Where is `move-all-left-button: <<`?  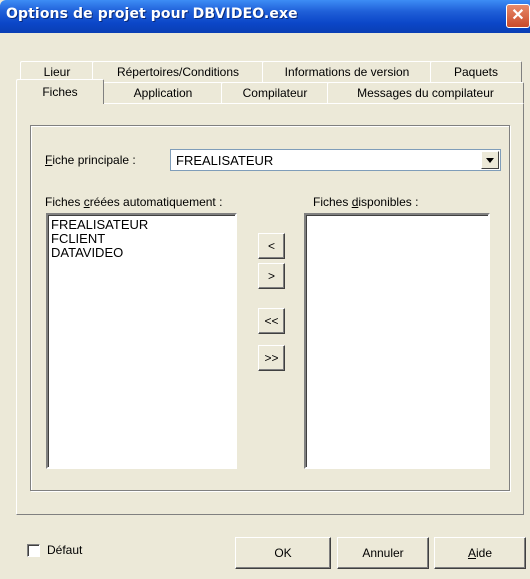
move-all-left-button: << is located at coordinates (271, 321).